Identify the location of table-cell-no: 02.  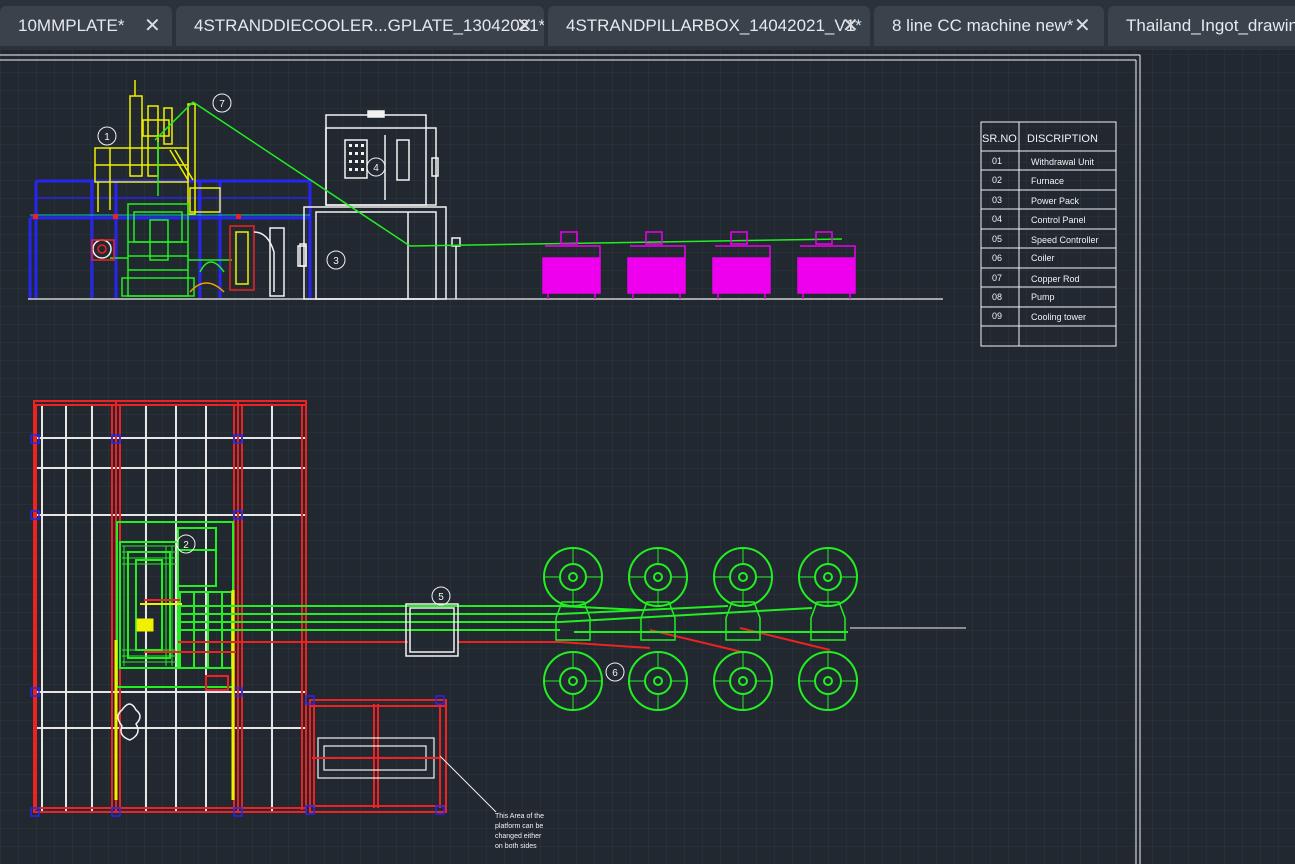
(997, 180).